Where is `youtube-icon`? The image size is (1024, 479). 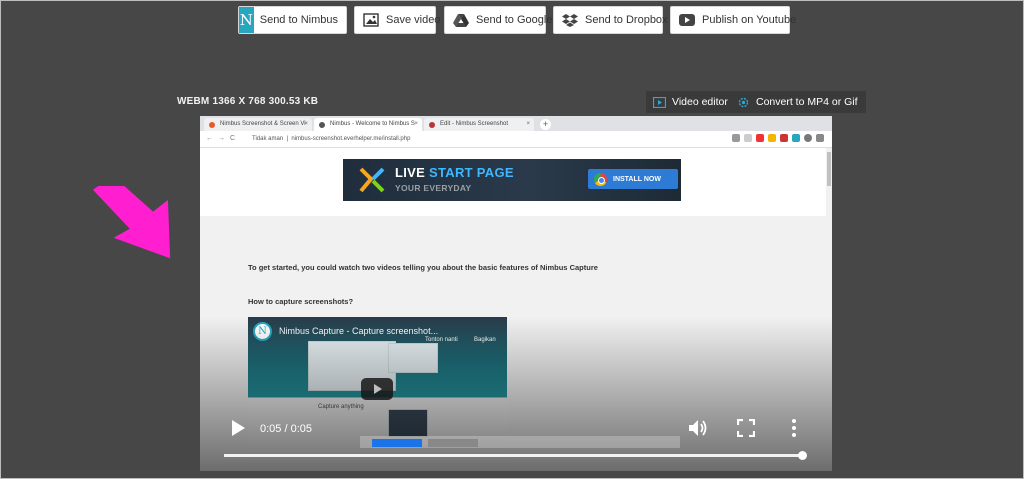
youtube-icon is located at coordinates (687, 20).